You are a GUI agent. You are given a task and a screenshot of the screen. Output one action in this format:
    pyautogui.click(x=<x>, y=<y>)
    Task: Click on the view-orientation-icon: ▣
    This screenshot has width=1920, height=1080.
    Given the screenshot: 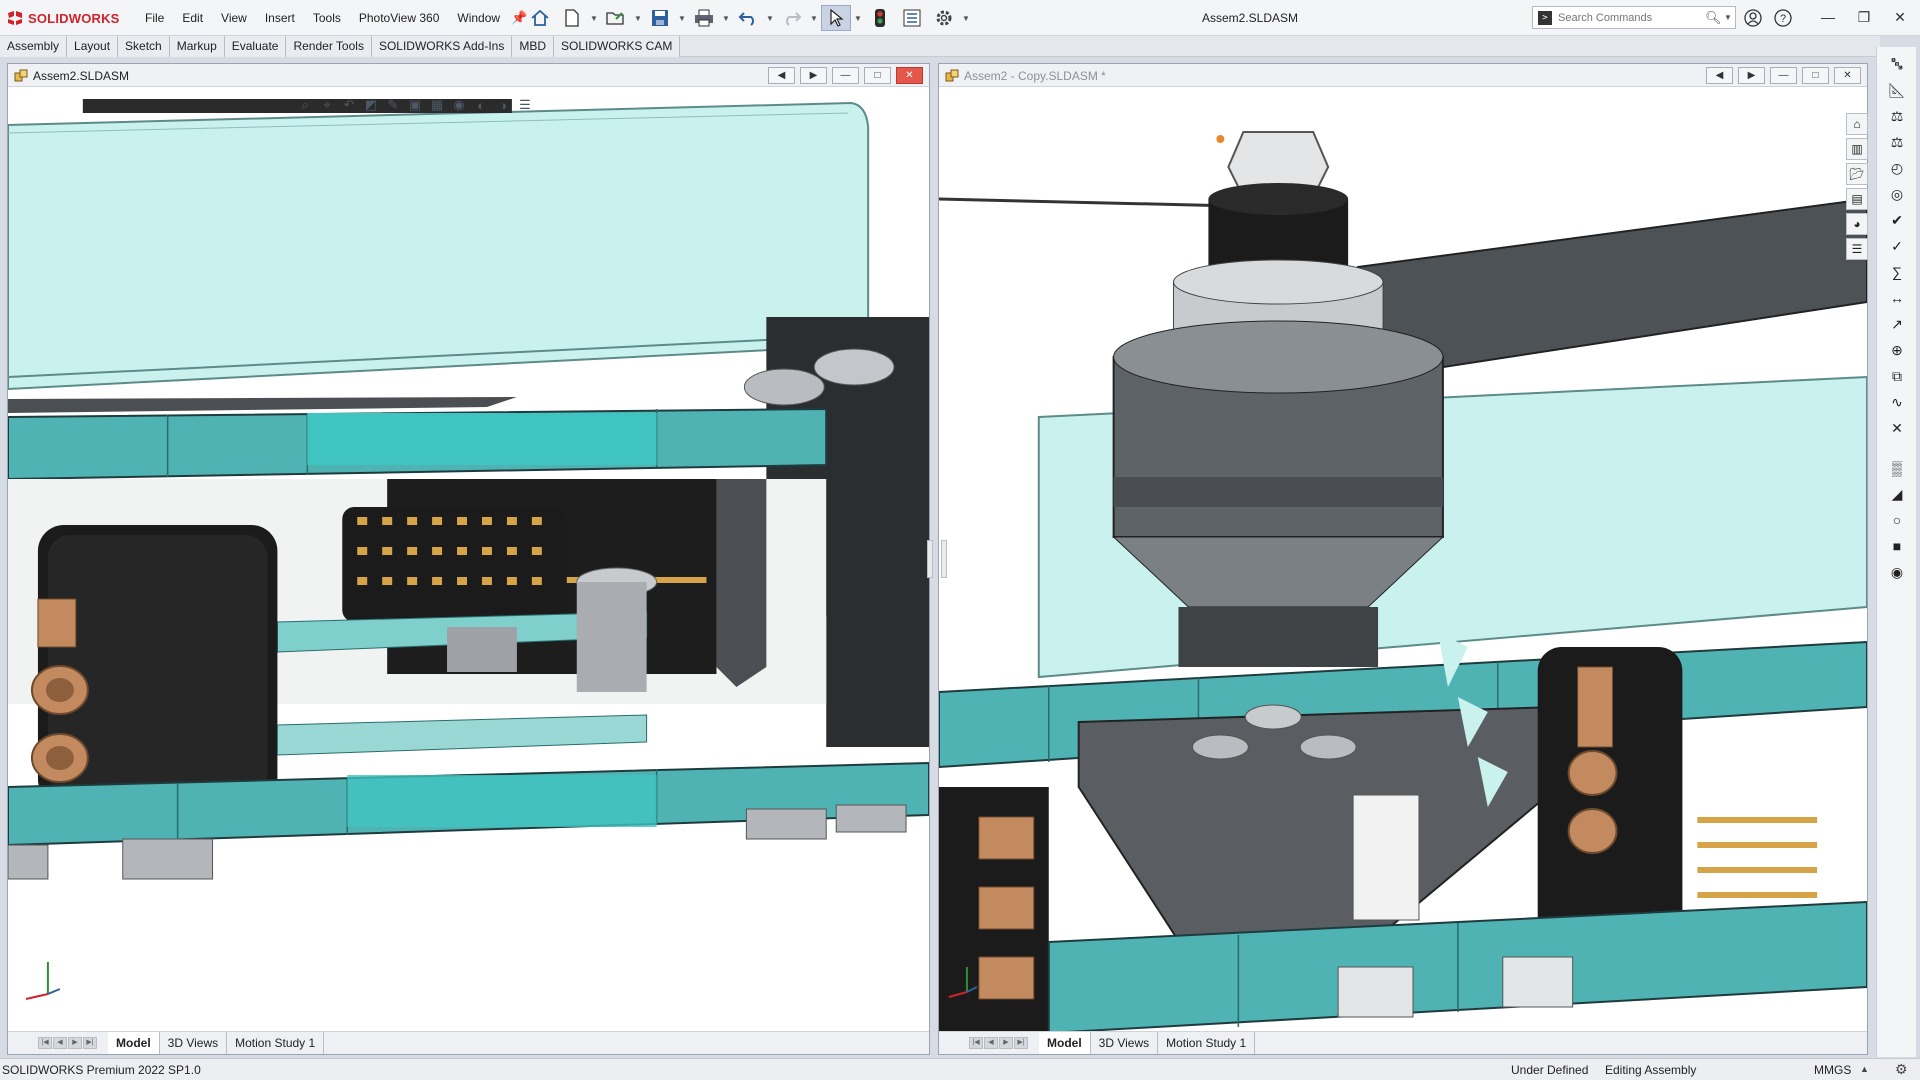 What is the action you would take?
    pyautogui.click(x=415, y=105)
    